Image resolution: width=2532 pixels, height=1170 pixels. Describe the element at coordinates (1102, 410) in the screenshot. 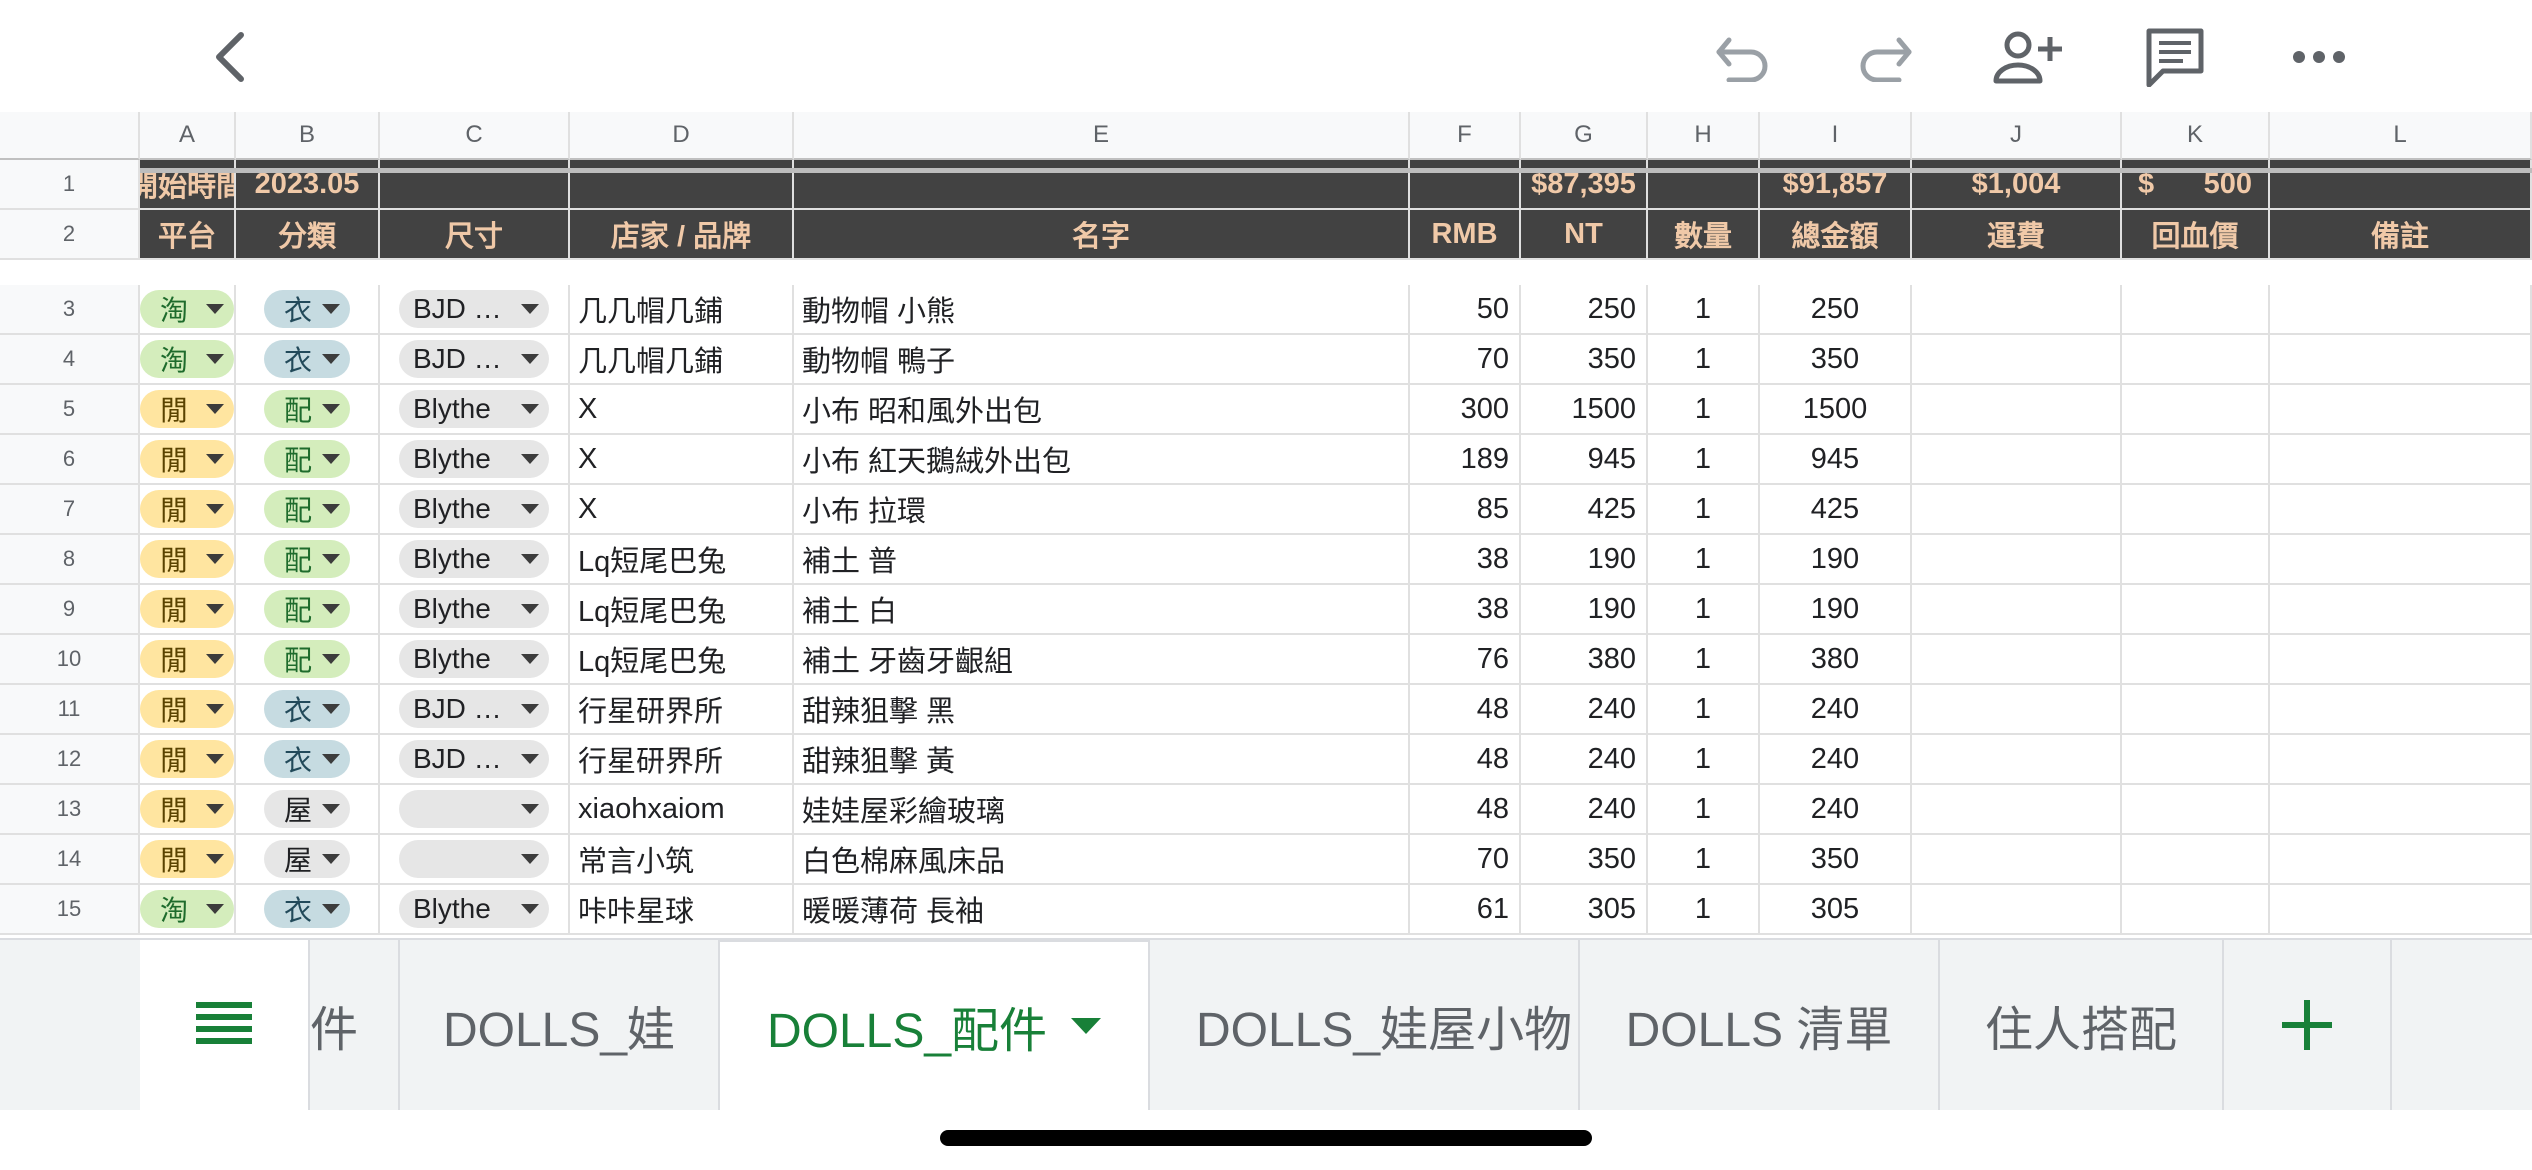

I see `name-cell: 小布 昭和風外出包` at that location.